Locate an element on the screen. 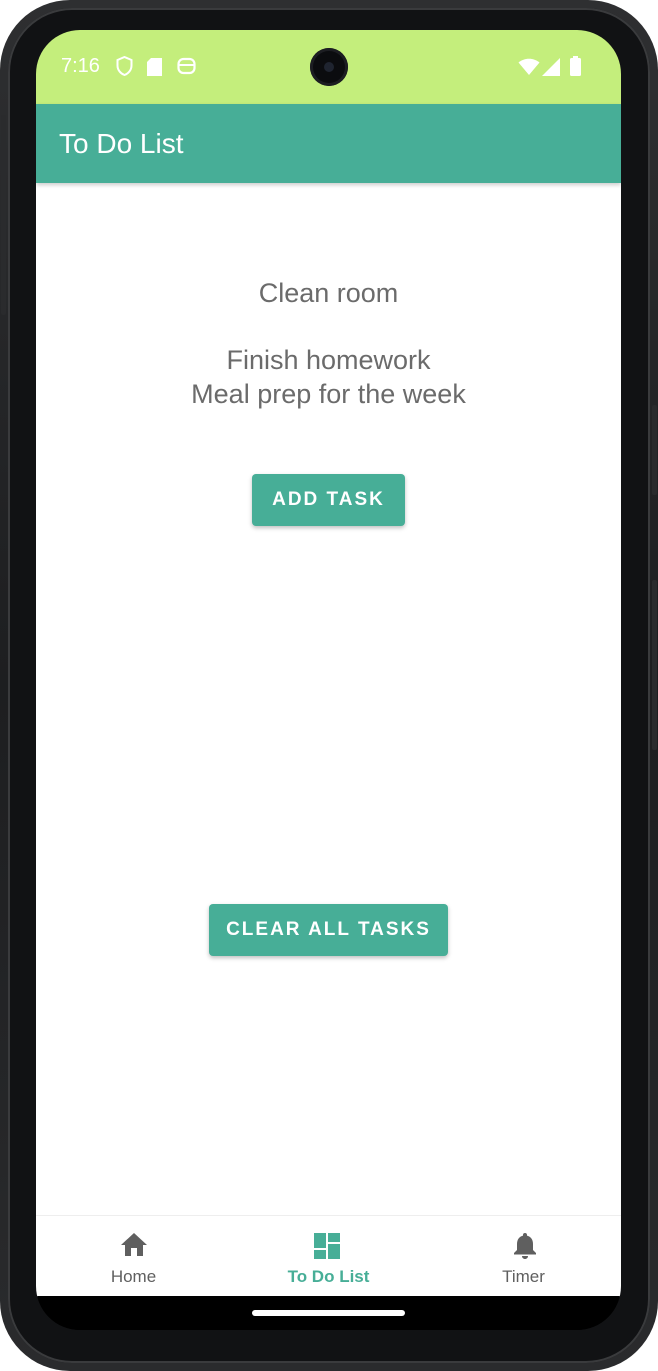 The width and height of the screenshot is (658, 1371). front-camera is located at coordinates (329, 67).